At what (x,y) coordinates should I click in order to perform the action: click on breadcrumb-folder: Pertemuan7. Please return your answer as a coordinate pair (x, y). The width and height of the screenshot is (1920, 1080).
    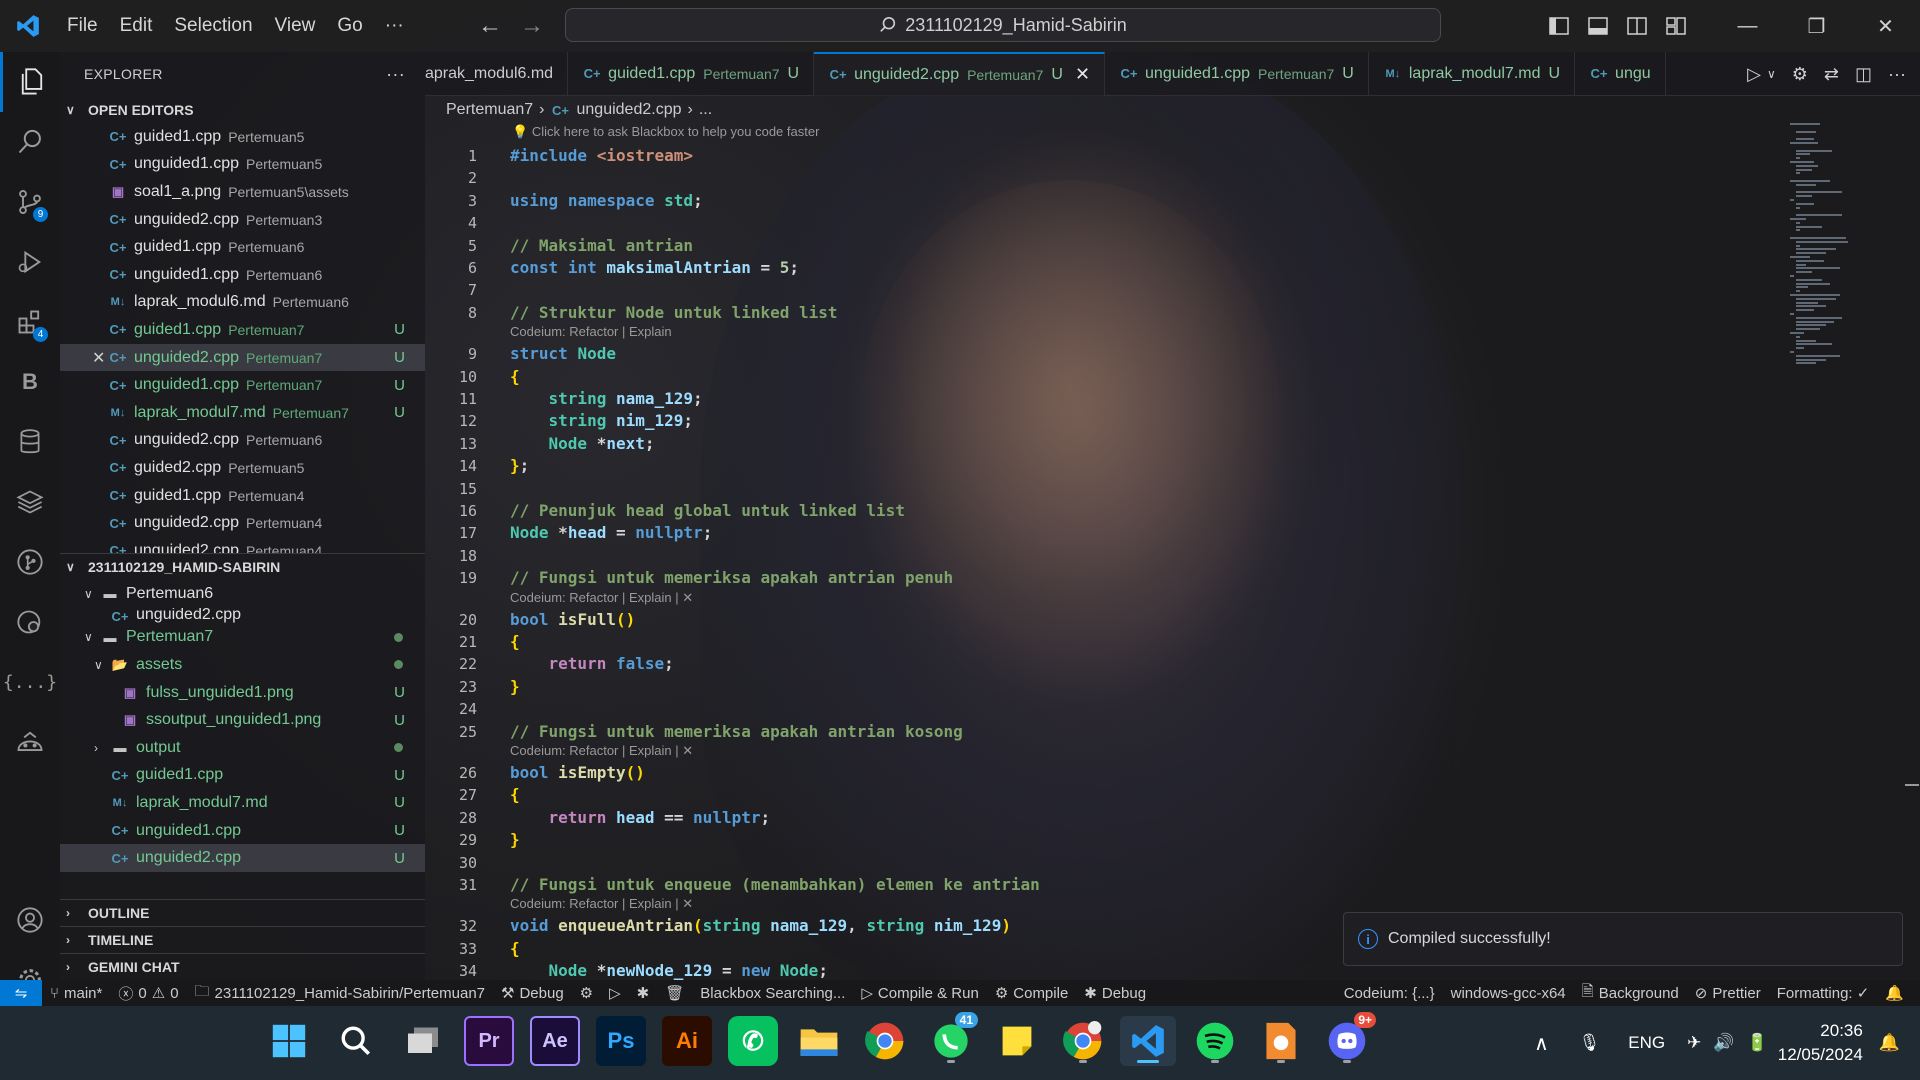
    Looking at the image, I should click on (489, 110).